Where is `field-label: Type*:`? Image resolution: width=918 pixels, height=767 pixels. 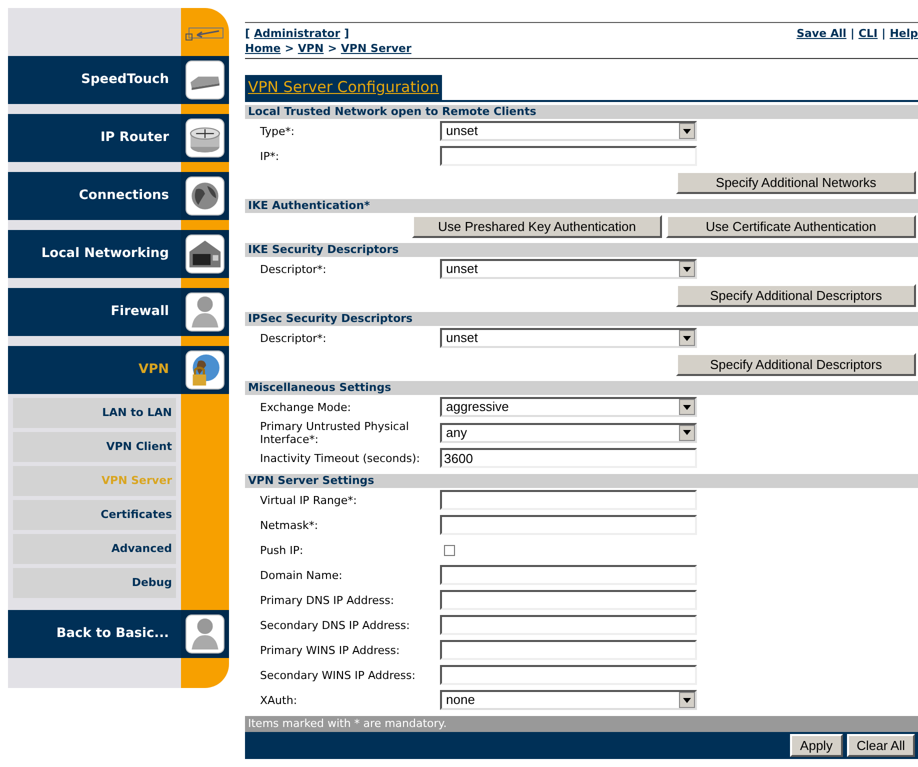 field-label: Type*: is located at coordinates (277, 131).